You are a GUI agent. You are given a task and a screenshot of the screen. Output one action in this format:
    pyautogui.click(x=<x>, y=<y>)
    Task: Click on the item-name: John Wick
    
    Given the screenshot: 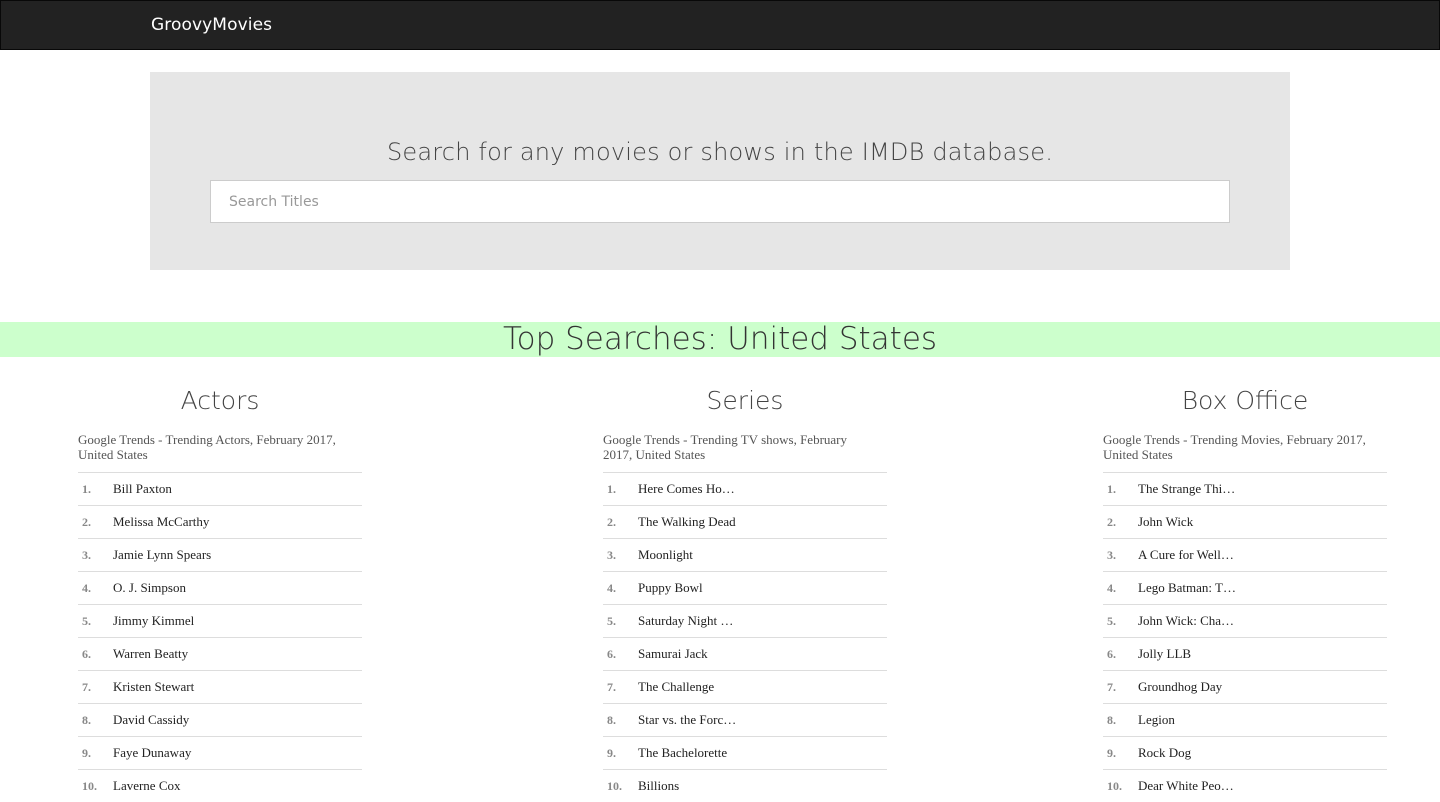 What is the action you would take?
    pyautogui.click(x=1165, y=522)
    